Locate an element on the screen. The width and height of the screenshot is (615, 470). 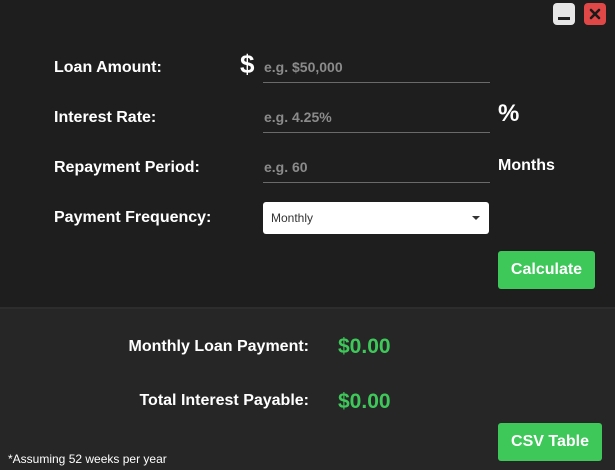
currency-symbol: $ is located at coordinates (247, 64).